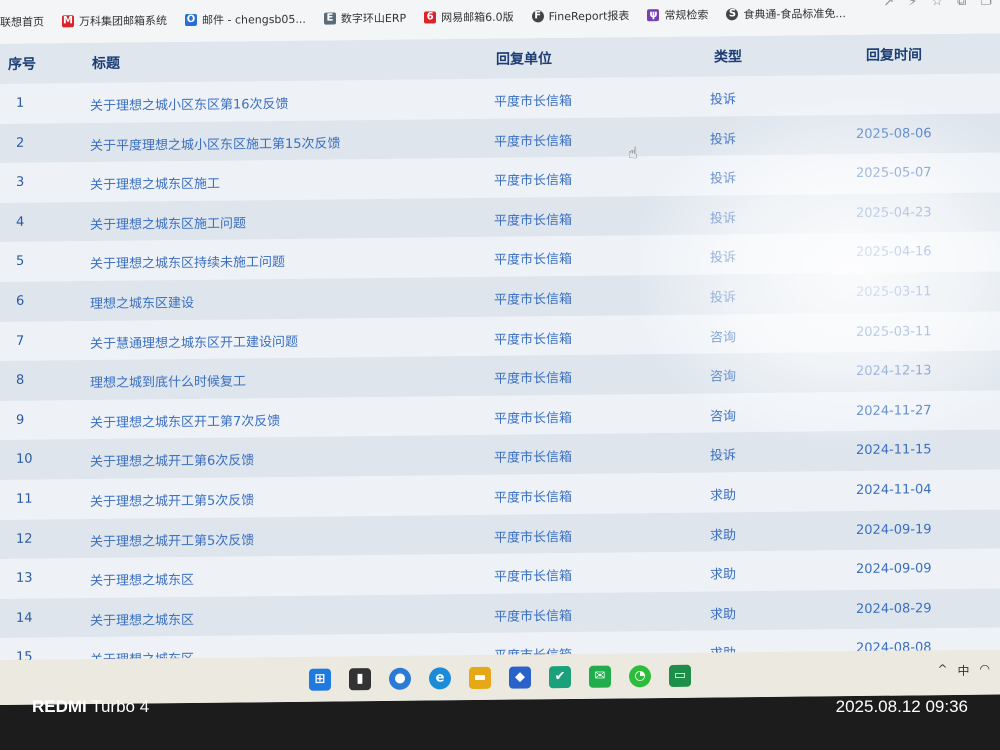 This screenshot has height=750, width=1000. What do you see at coordinates (364, 18) in the screenshot?
I see `bookmark-erp: E 数字环山ERP` at bounding box center [364, 18].